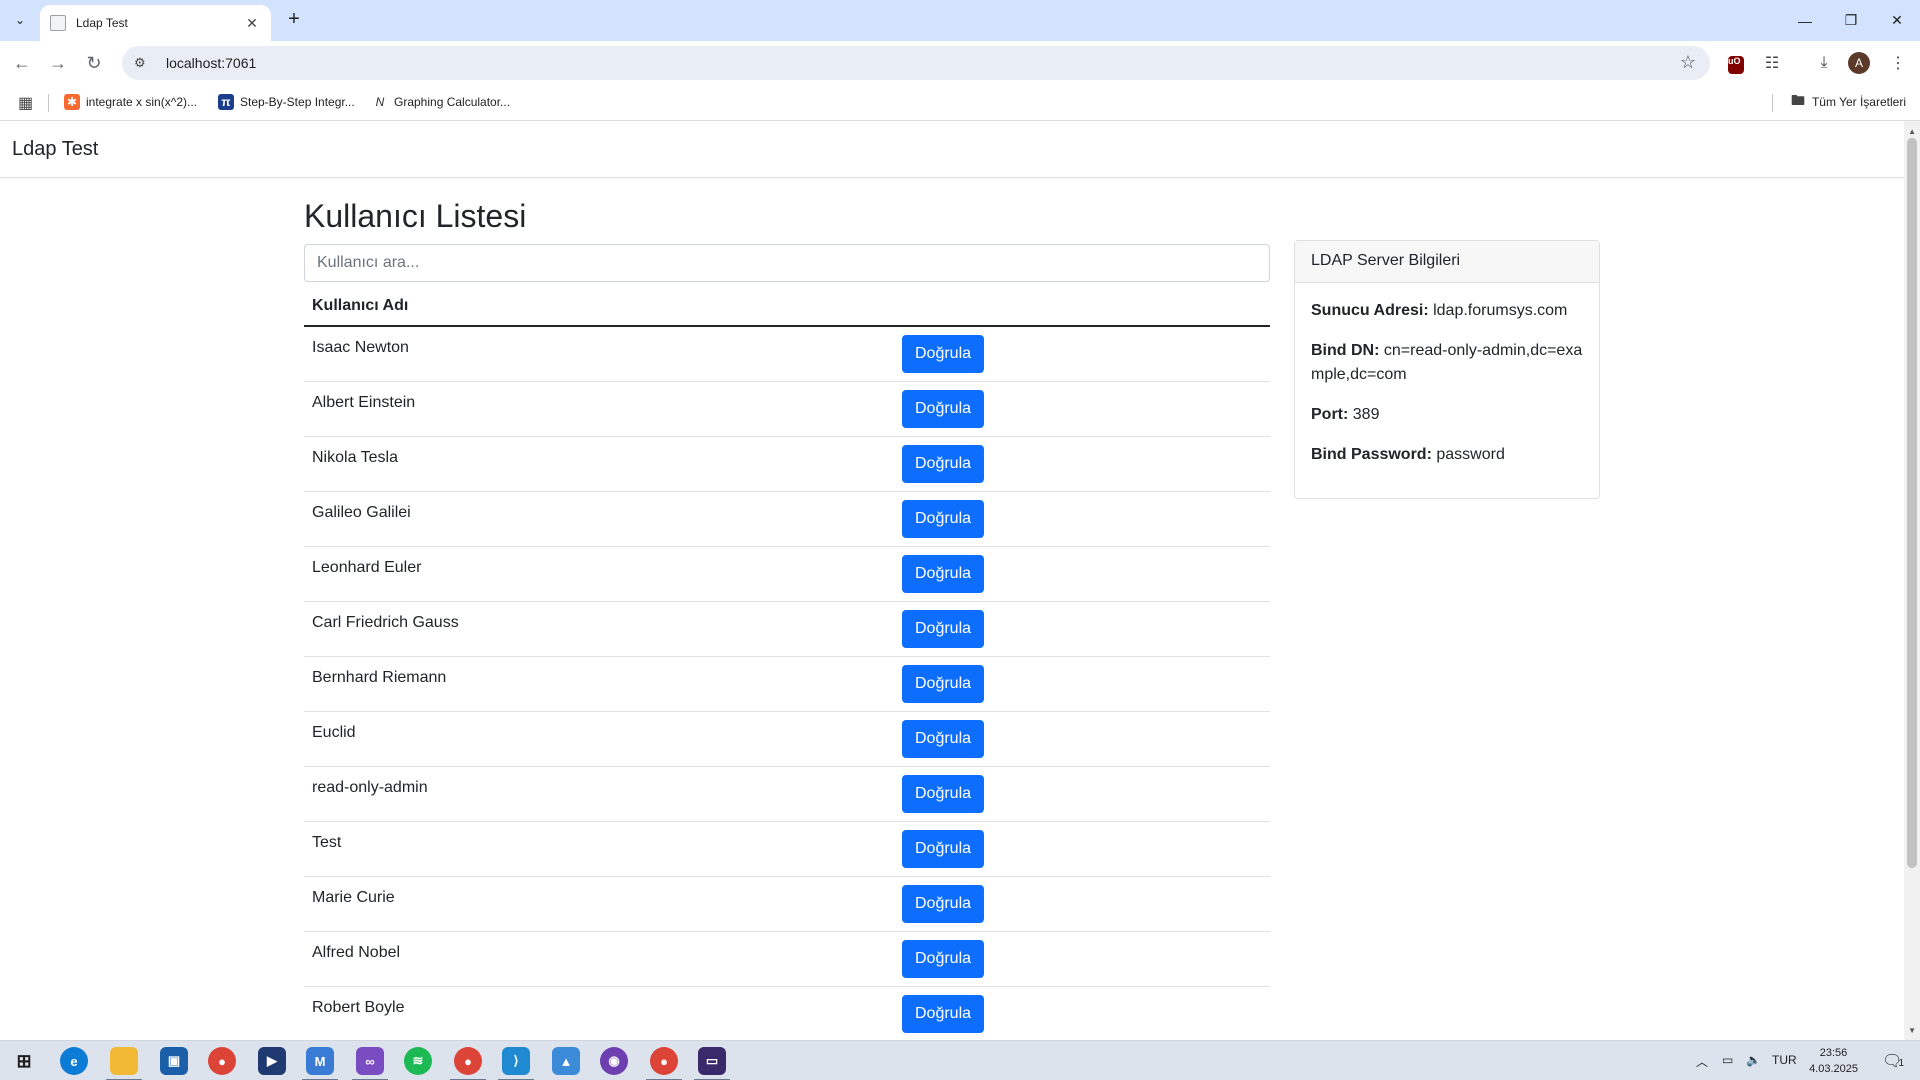 The width and height of the screenshot is (1920, 1080). Describe the element at coordinates (211, 63) in the screenshot. I see `url-text: localhost:7061` at that location.